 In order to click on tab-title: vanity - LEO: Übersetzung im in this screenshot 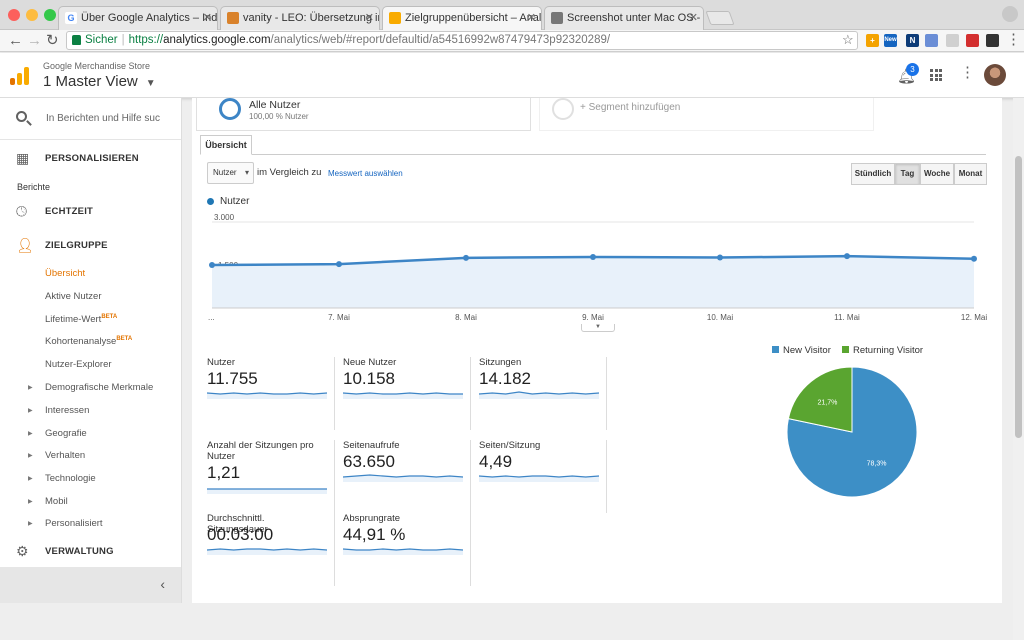, I will do `click(311, 18)`.